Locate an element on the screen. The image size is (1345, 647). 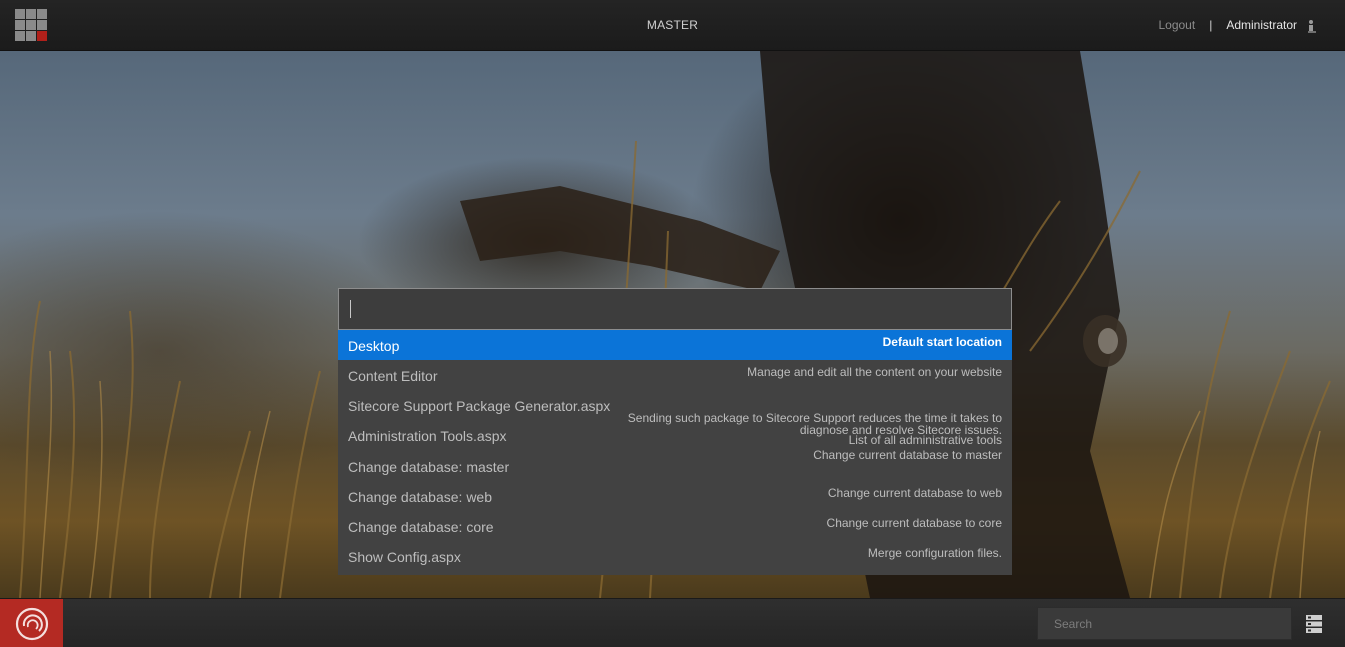
top-bar: MASTER Logout | Administrator is located at coordinates (672, 25).